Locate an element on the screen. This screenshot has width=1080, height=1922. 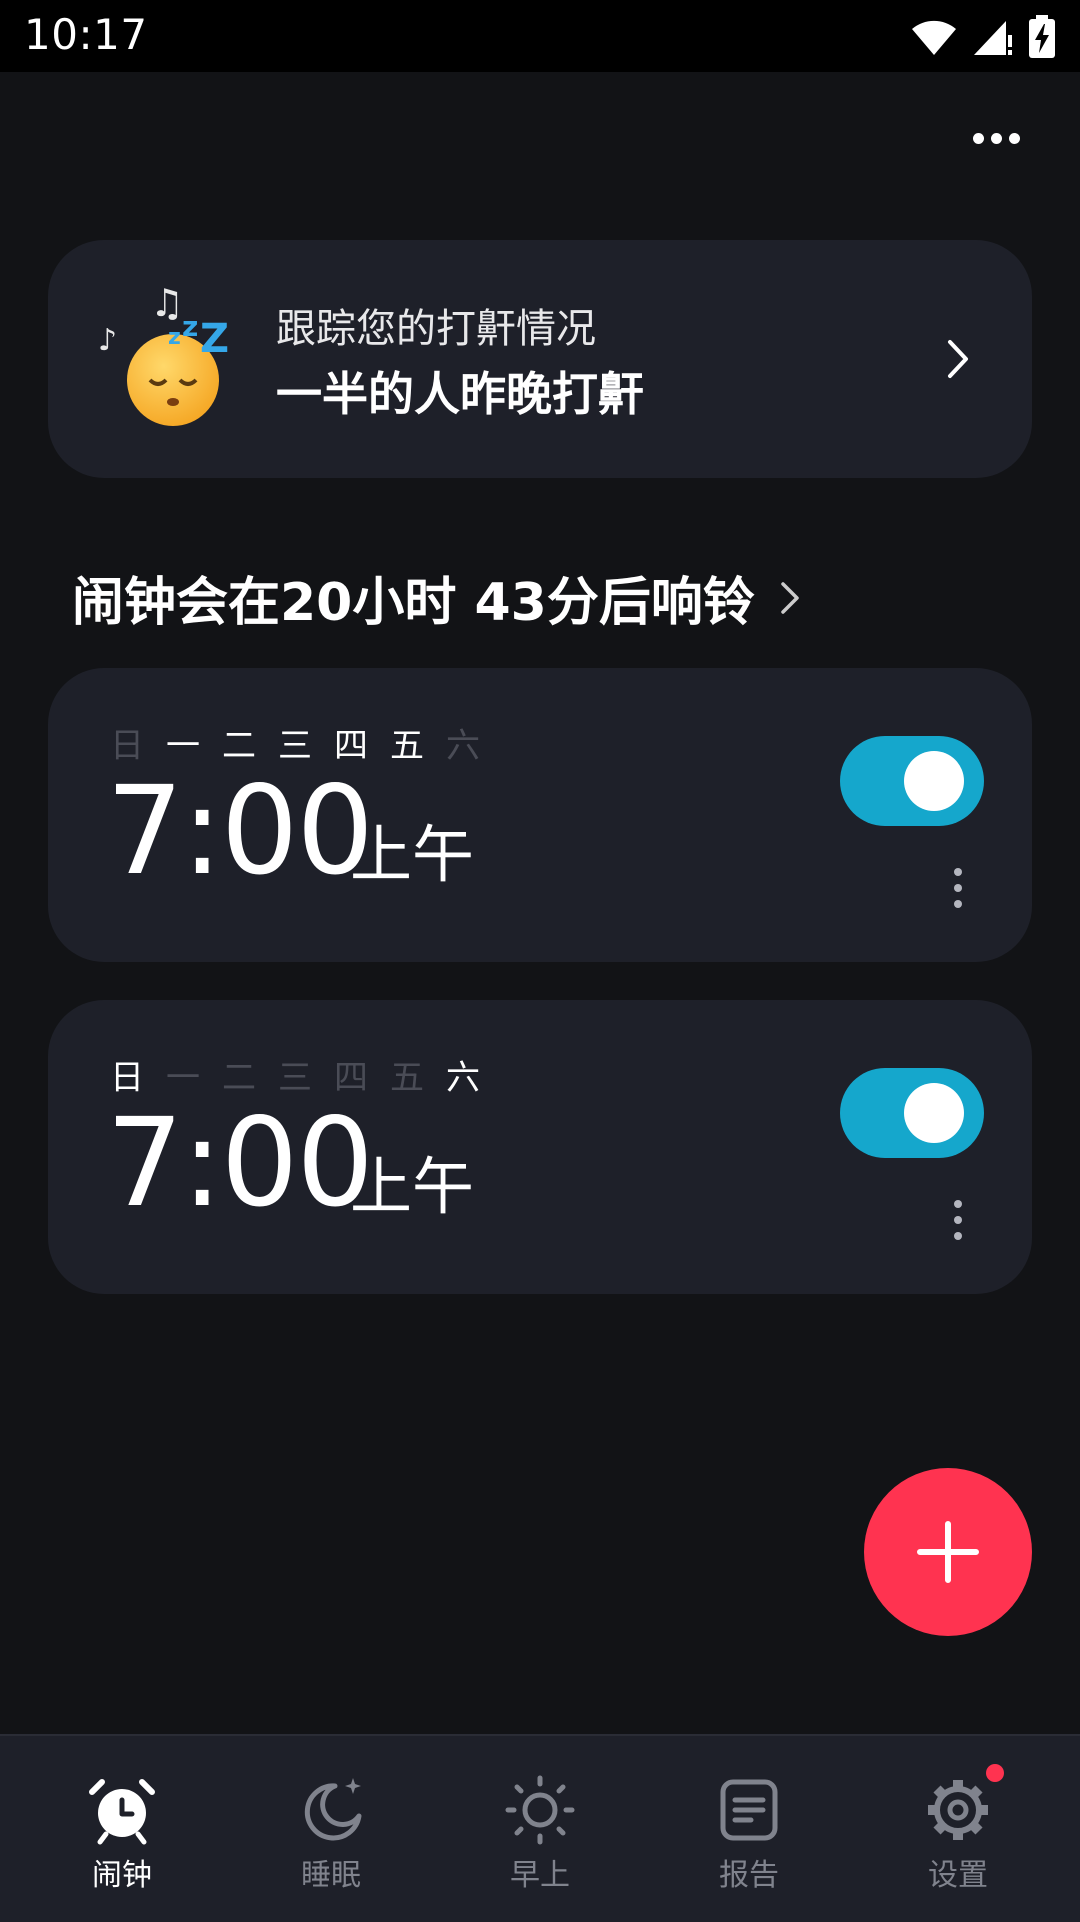
nav-label: 闹钟 is located at coordinates (122, 1875).